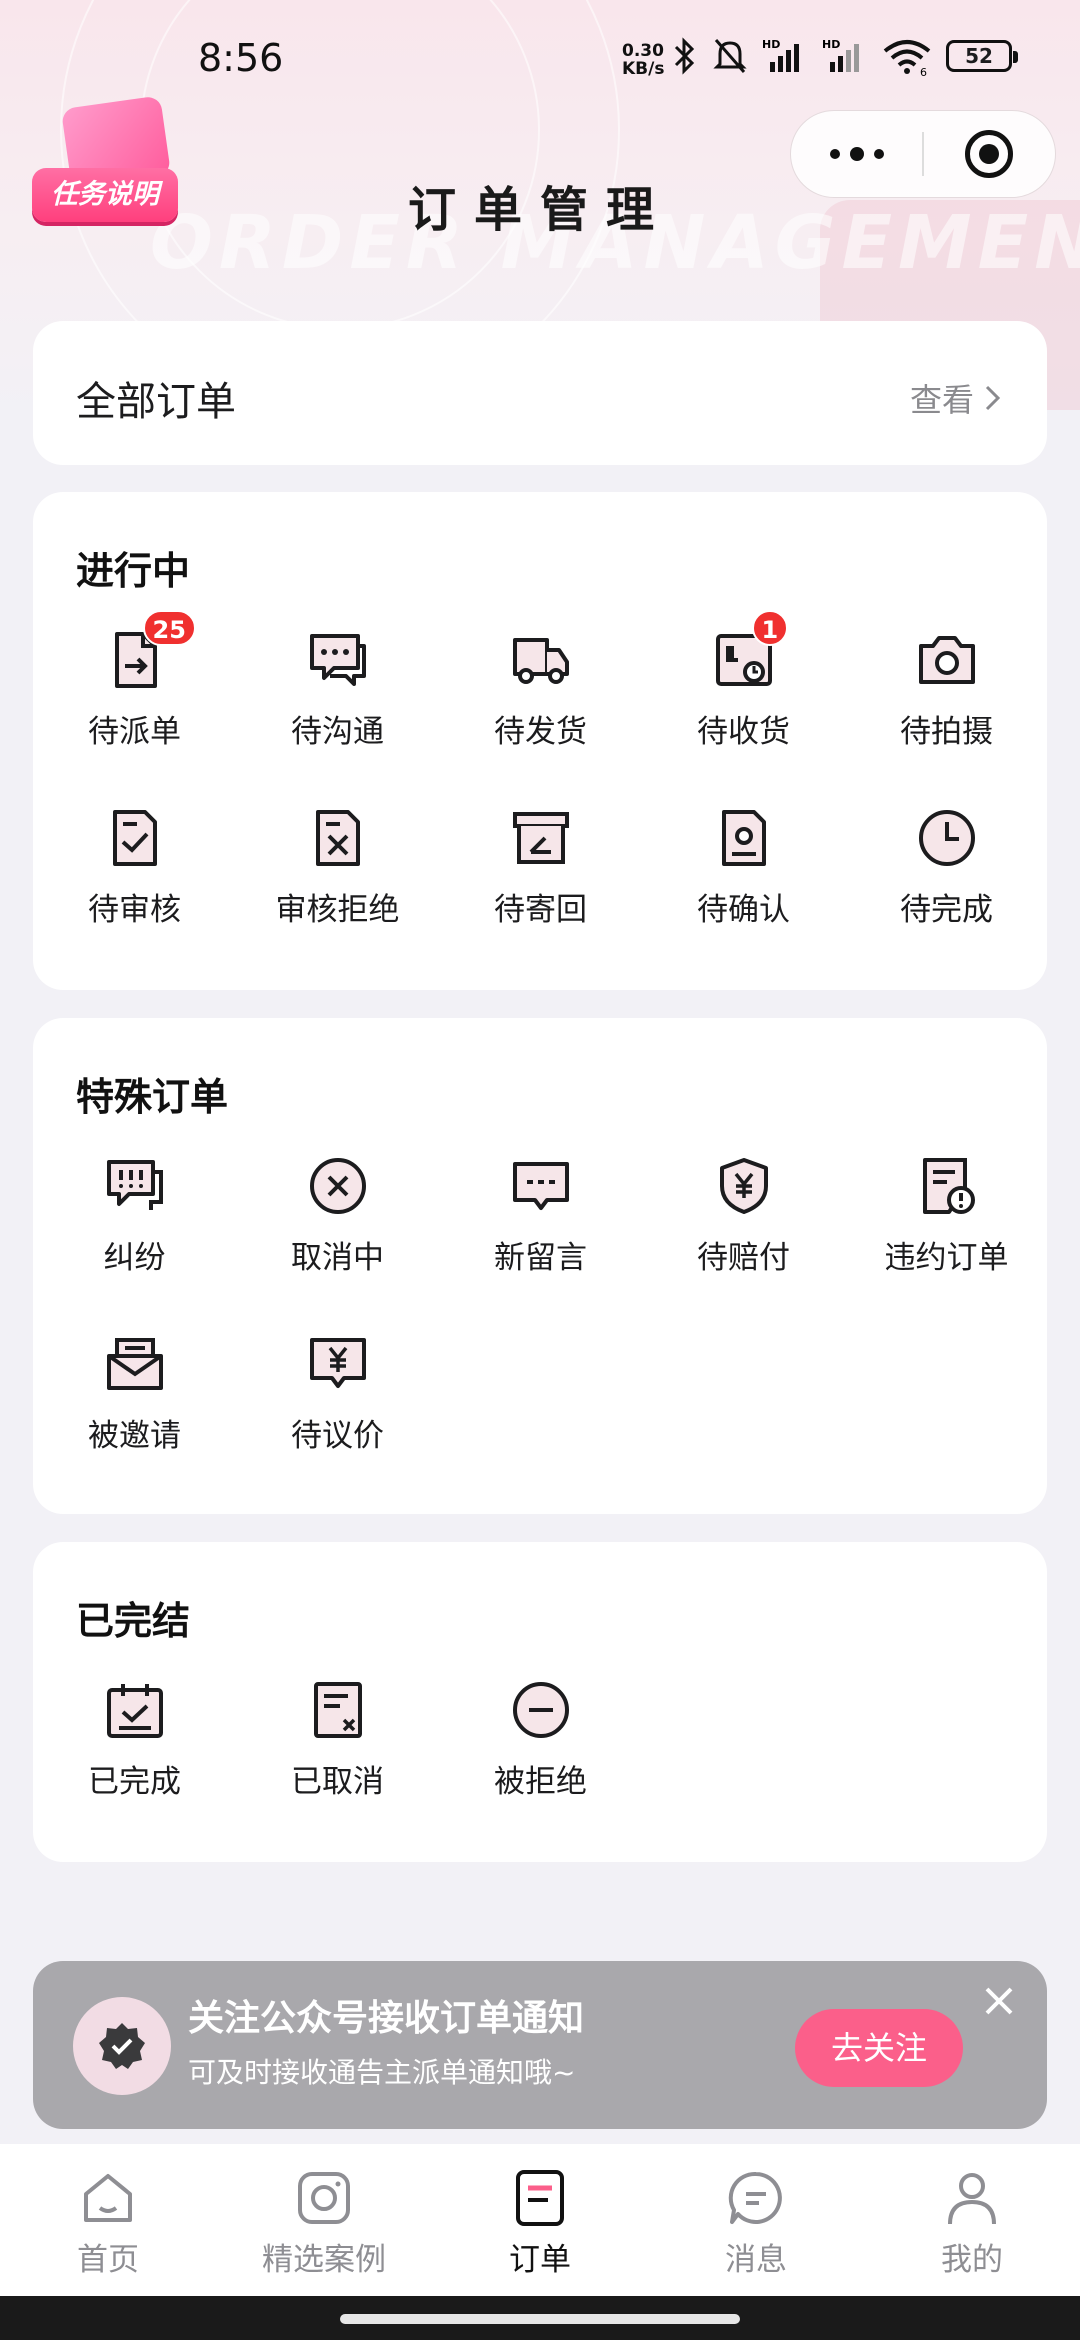  Describe the element at coordinates (956, 398) in the screenshot. I see `view-all-link: 查看` at that location.